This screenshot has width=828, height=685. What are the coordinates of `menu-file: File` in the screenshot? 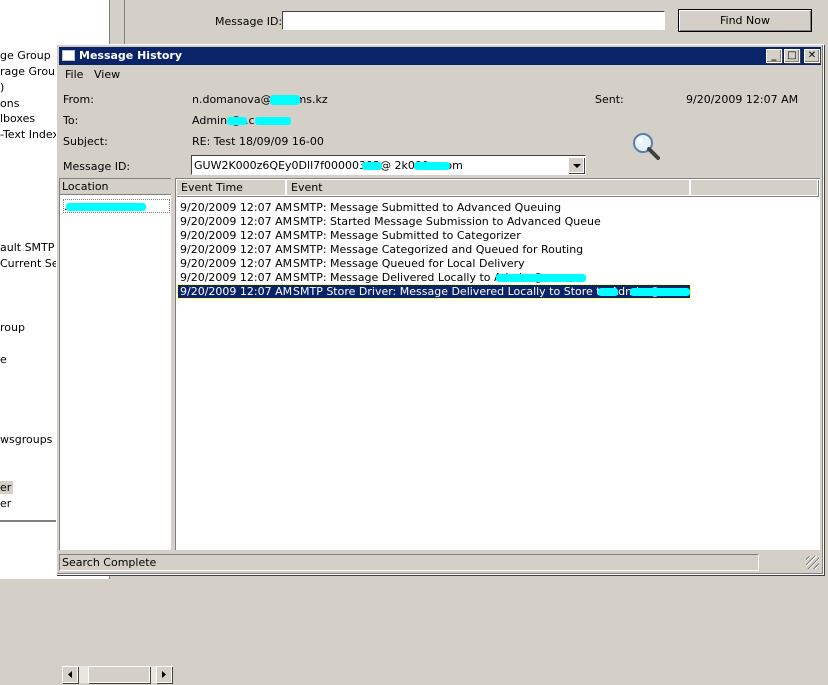 It's located at (74, 74).